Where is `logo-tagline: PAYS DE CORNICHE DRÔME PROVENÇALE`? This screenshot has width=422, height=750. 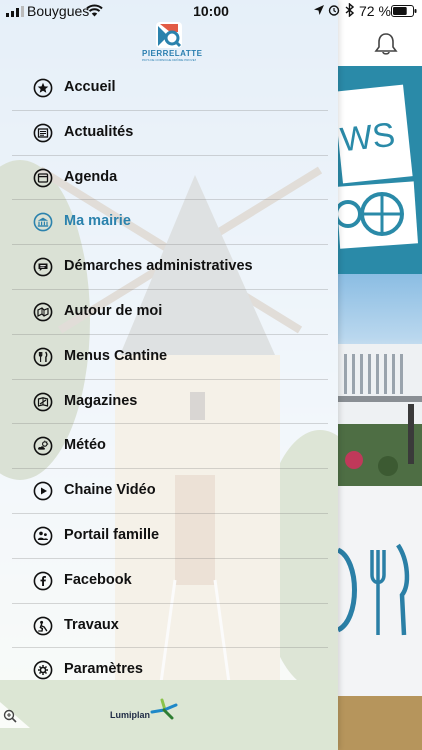
logo-tagline: PAYS DE CORNICHE DRÔME PROVENÇALE is located at coordinates (169, 60).